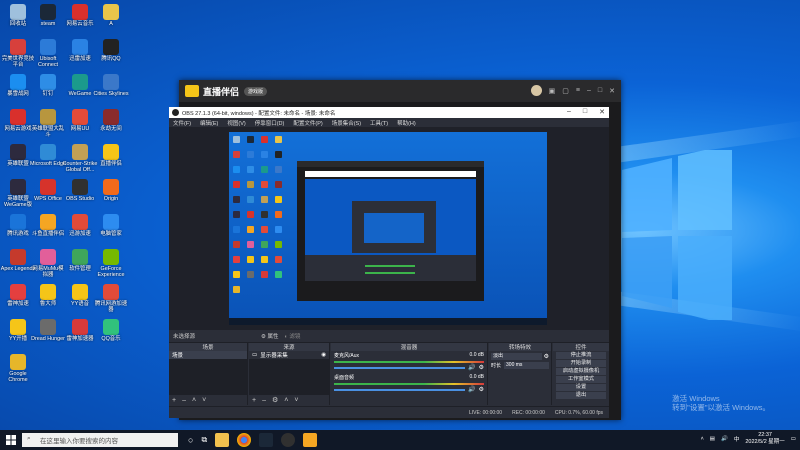 The image size is (800, 450). Describe the element at coordinates (256, 91) in the screenshot. I see `assistant-badge: 游戏版` at that location.